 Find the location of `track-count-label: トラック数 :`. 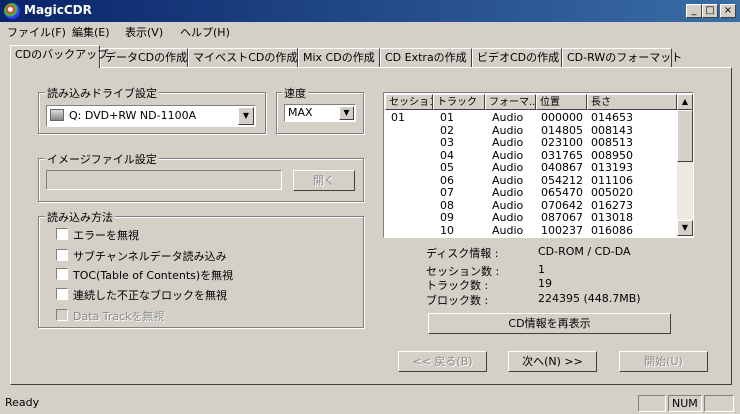

track-count-label: トラック数 : is located at coordinates (457, 285).